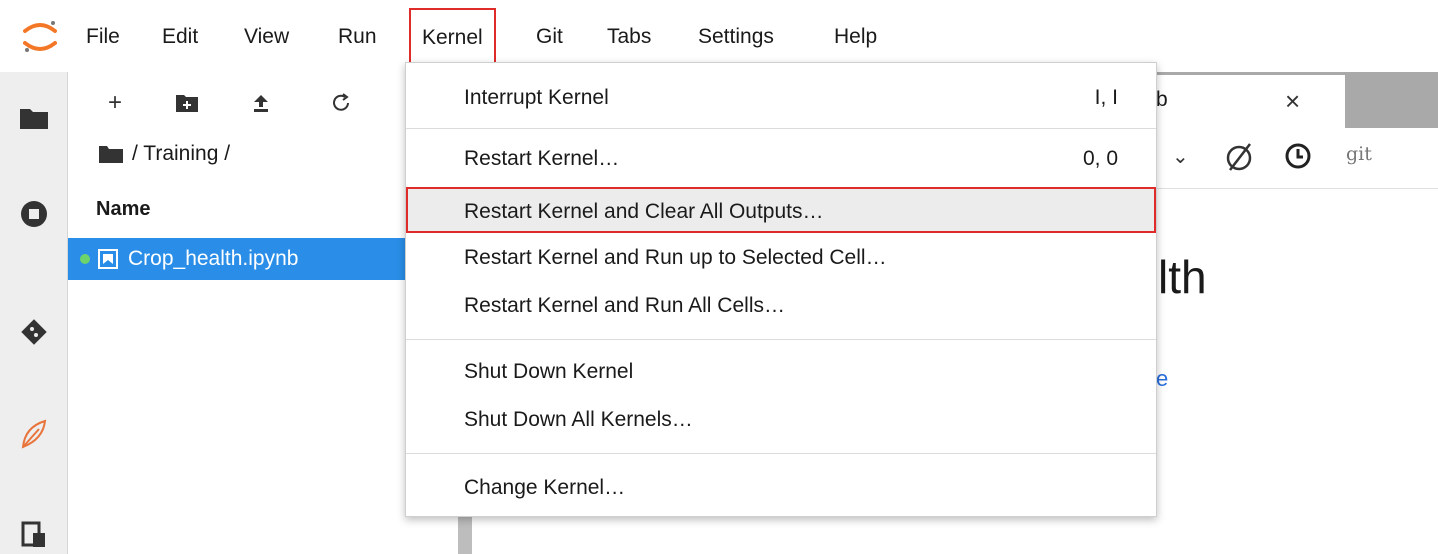 The height and width of the screenshot is (554, 1438). What do you see at coordinates (34, 118) in the screenshot?
I see `folder-icon` at bounding box center [34, 118].